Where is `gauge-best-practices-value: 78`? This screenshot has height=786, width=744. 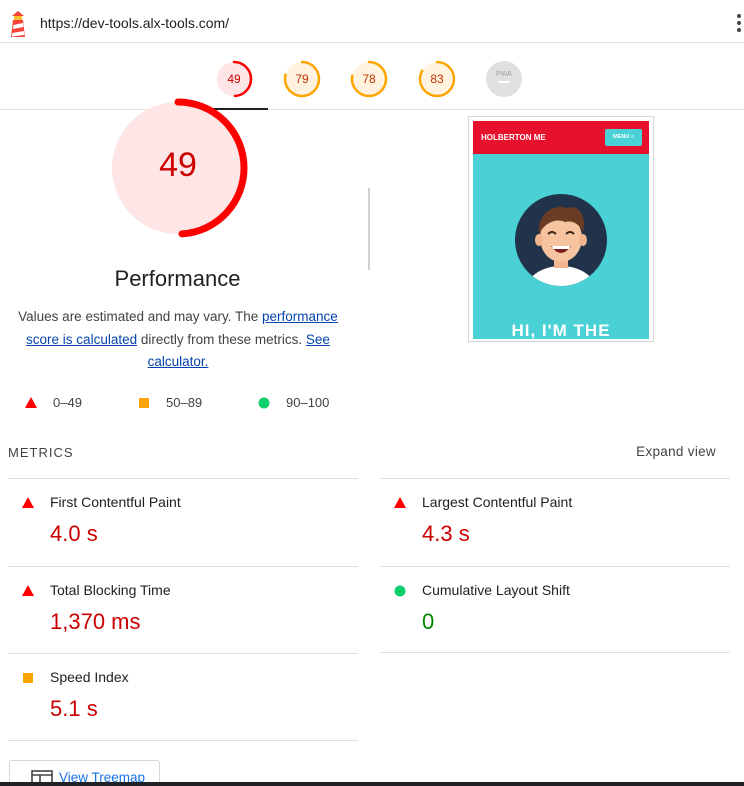 gauge-best-practices-value: 78 is located at coordinates (369, 79).